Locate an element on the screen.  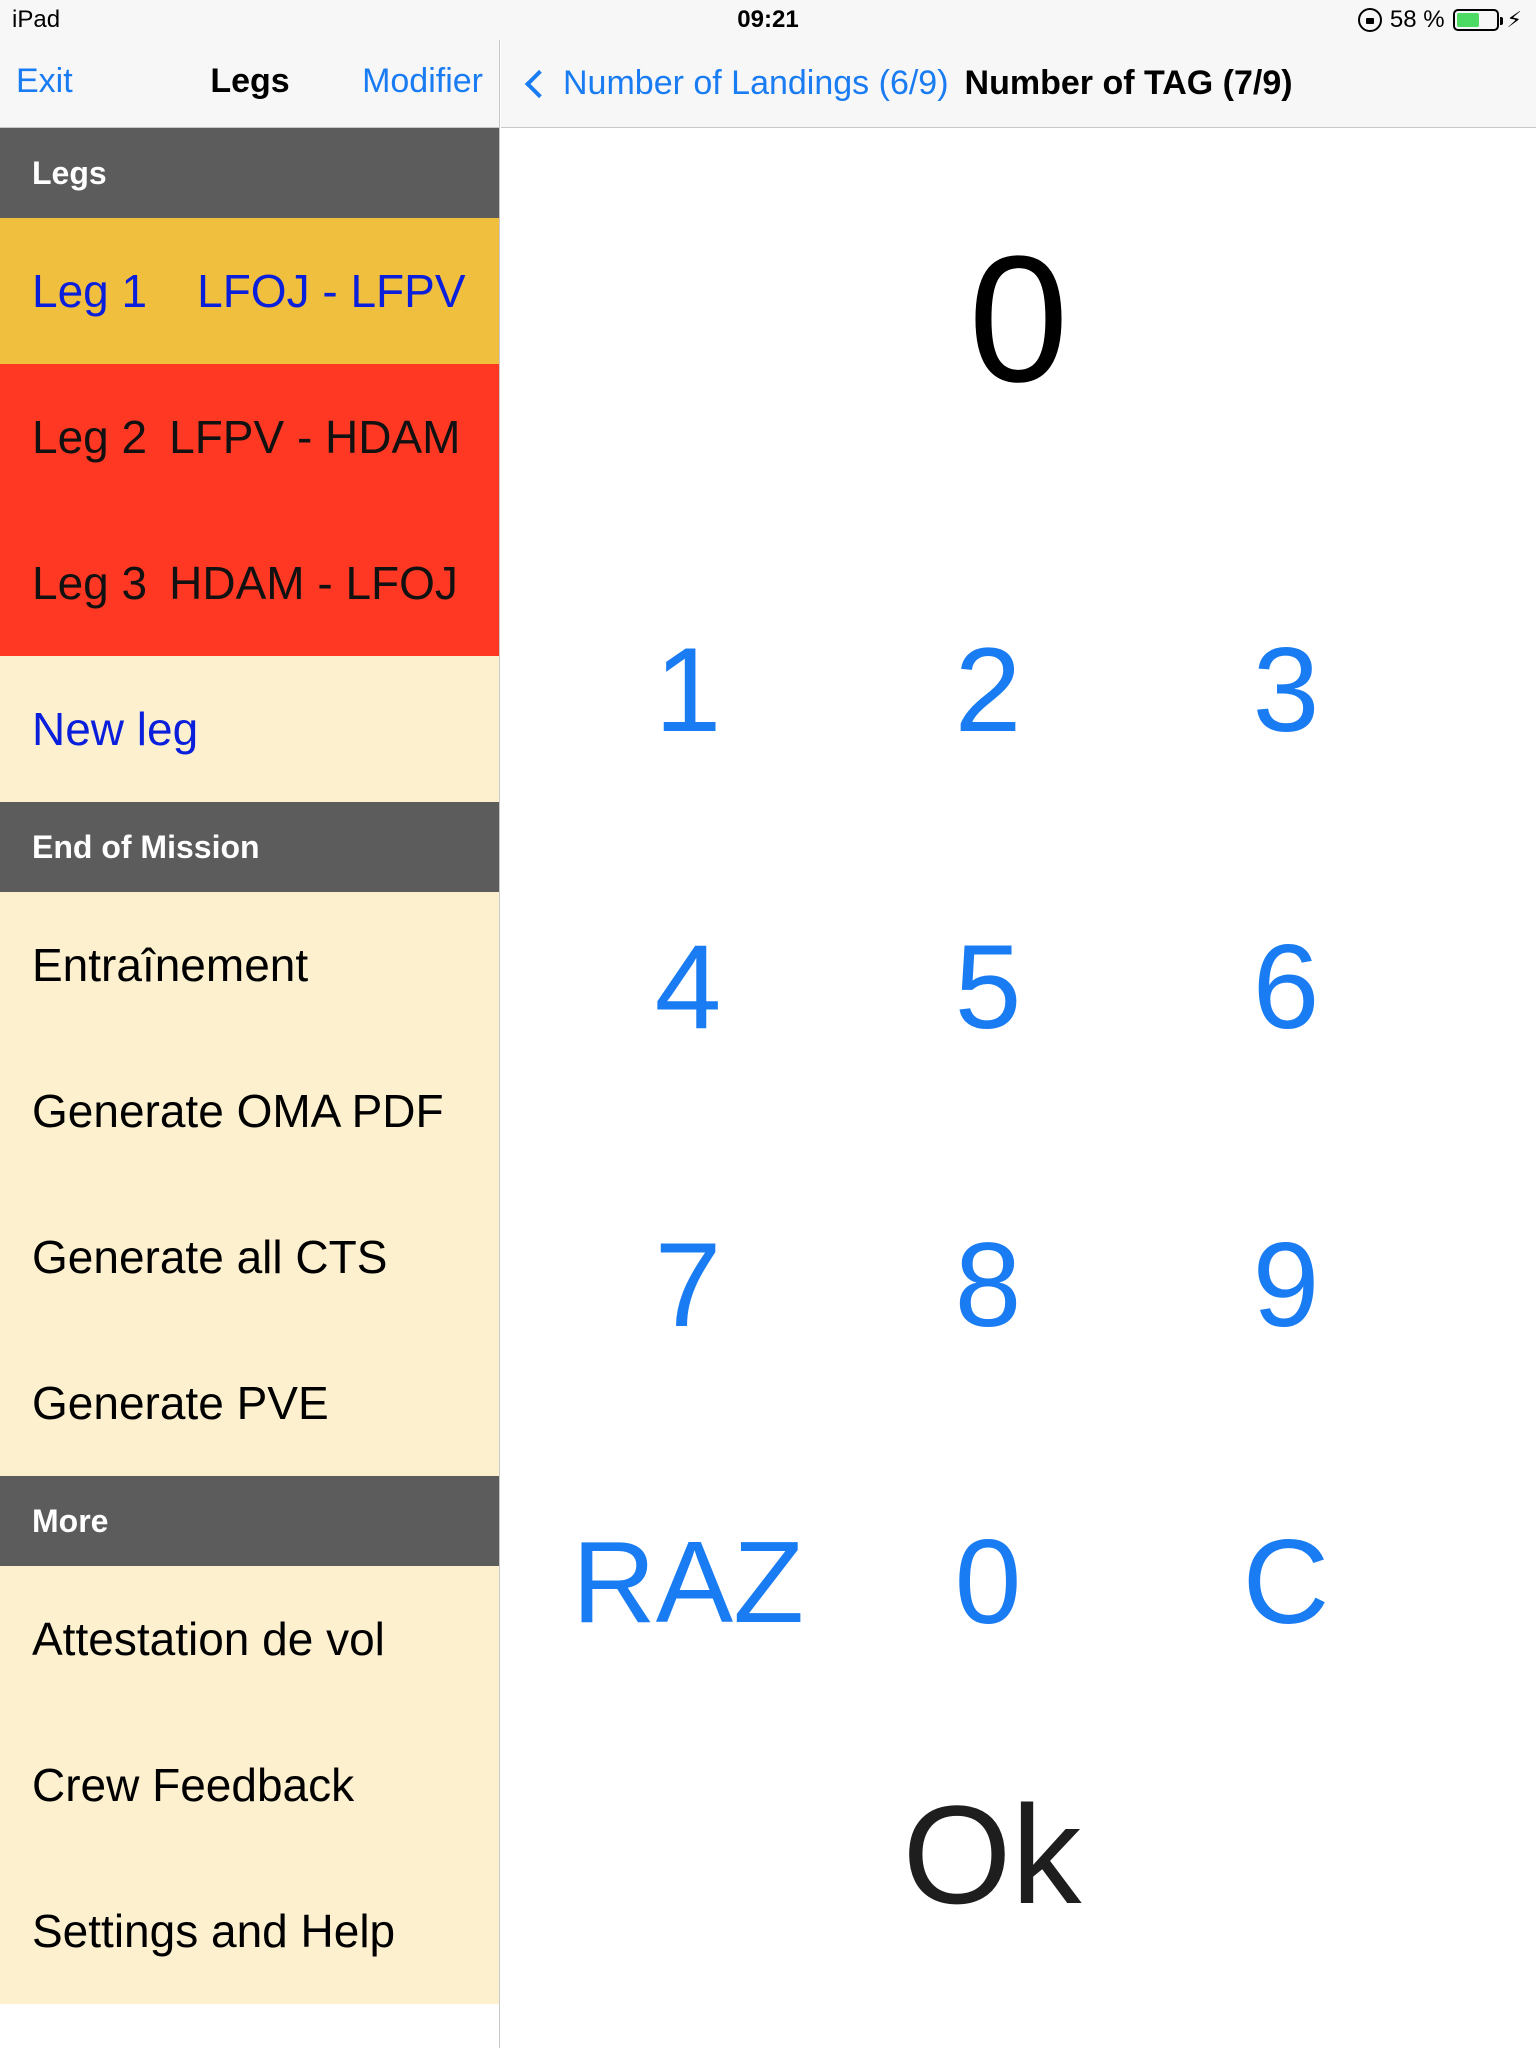
rotation-lock-icon is located at coordinates (1369, 20).